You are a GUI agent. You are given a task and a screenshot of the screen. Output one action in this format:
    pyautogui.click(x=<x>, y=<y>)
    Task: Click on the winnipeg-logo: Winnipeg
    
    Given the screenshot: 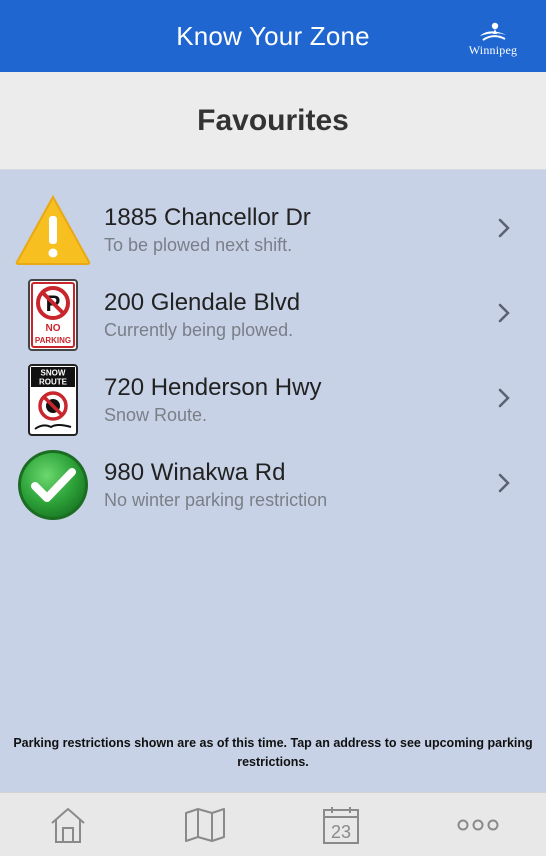 What is the action you would take?
    pyautogui.click(x=493, y=36)
    